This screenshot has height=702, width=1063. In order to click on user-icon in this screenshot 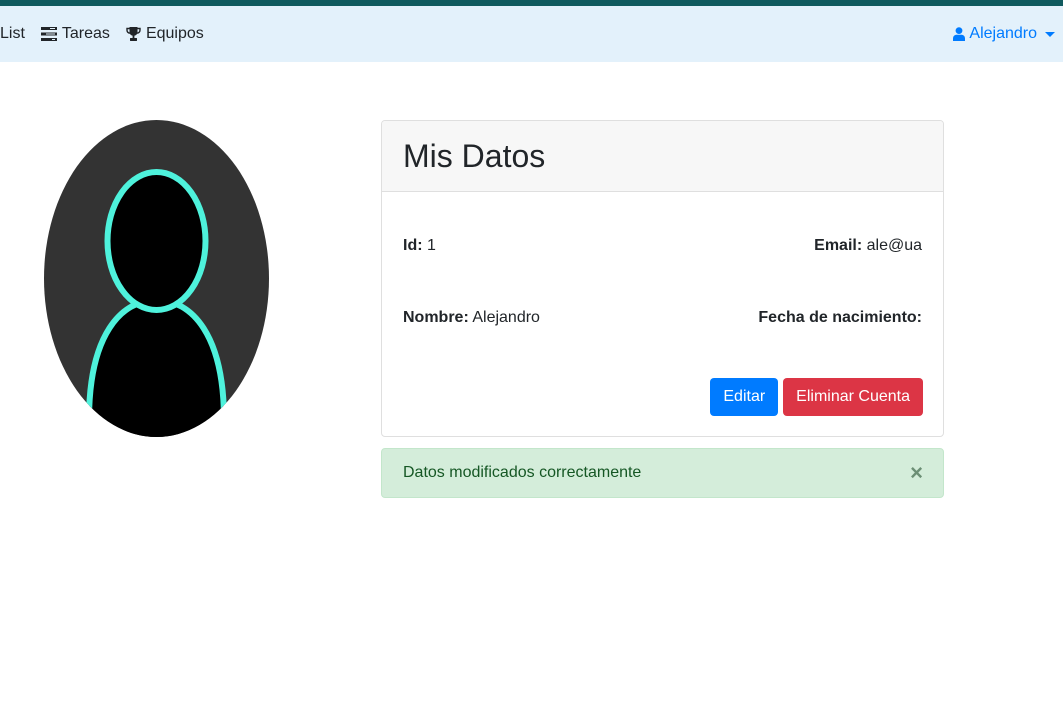, I will do `click(959, 34)`.